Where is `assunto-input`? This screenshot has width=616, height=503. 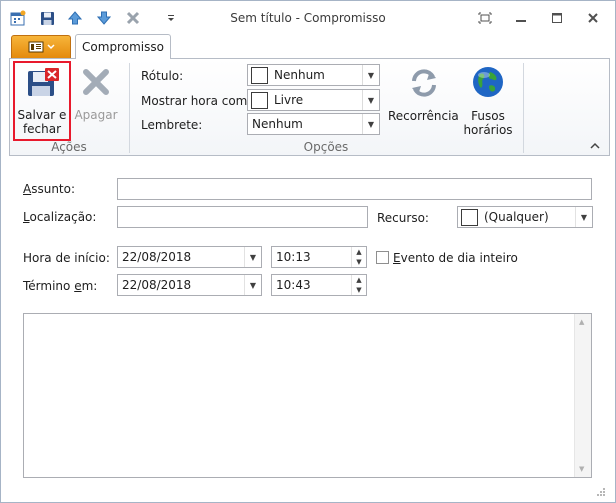
assunto-input is located at coordinates (354, 189).